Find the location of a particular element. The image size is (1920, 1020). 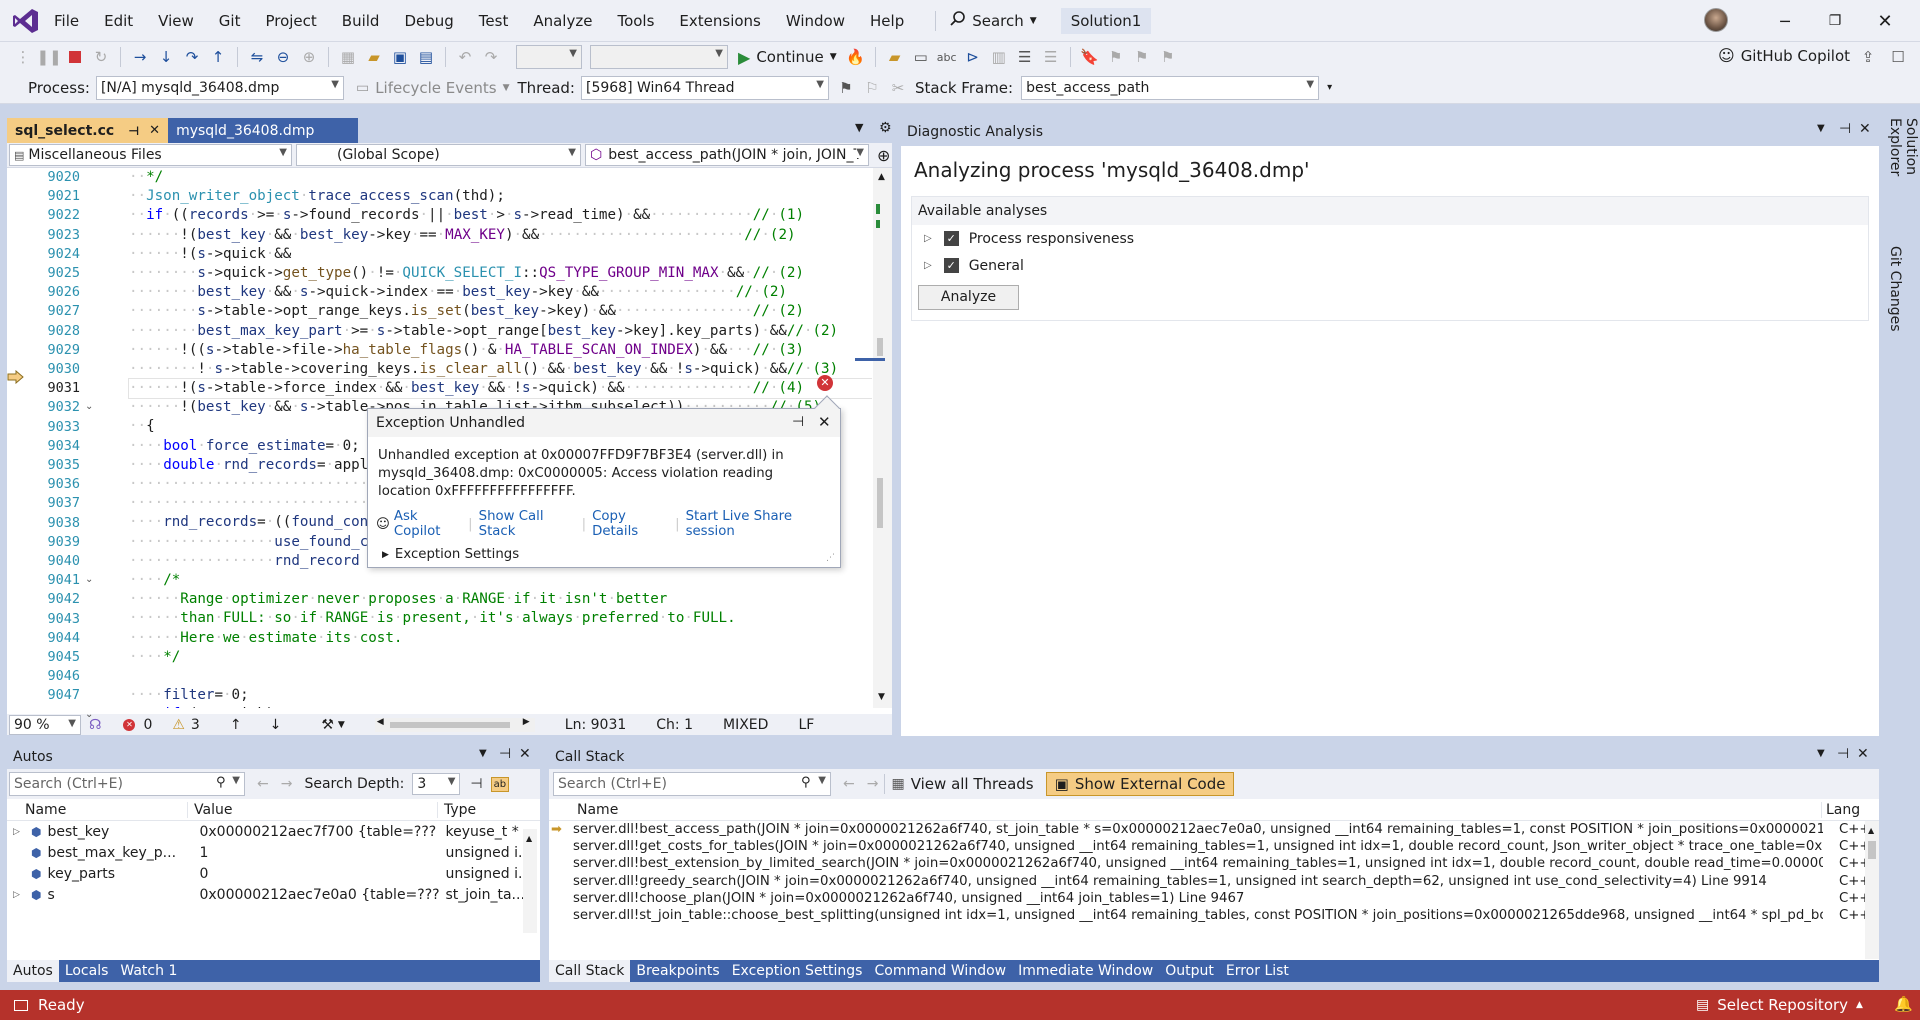

lifecycle-events-button: Lifecycle Events is located at coordinates (435, 88).